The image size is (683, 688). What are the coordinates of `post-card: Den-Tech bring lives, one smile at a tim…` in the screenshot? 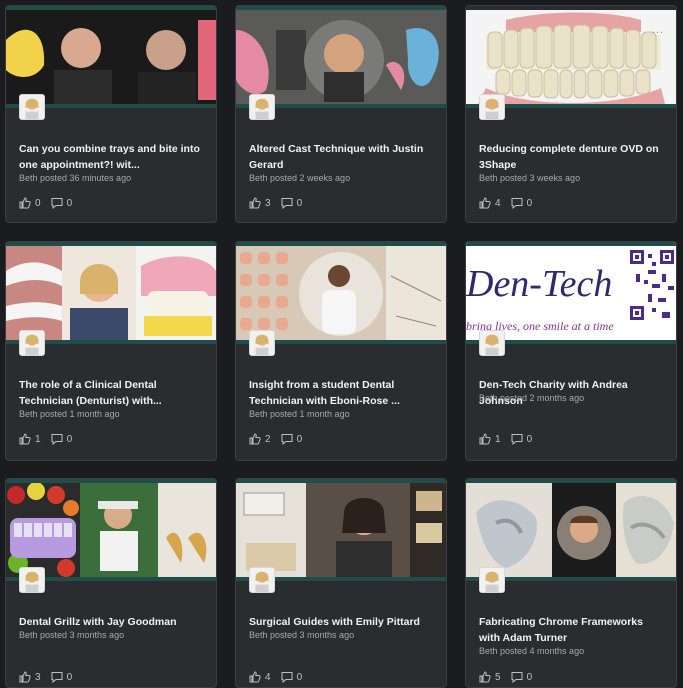 It's located at (571, 351).